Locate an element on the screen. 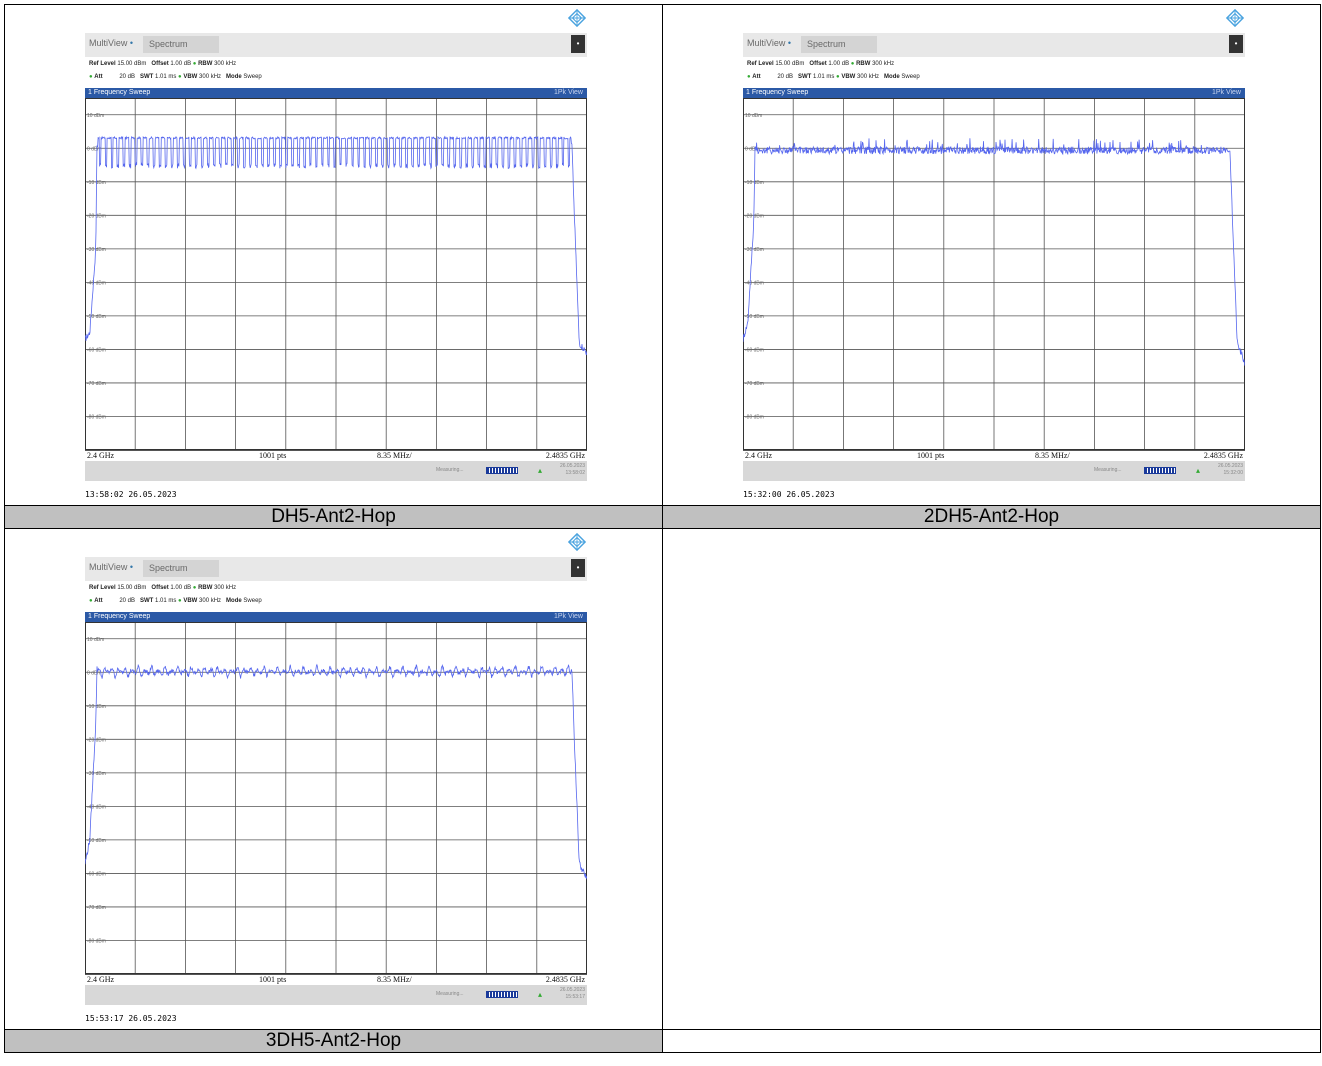 Image resolution: width=1322 pixels, height=1066 pixels. capture-timestamp: 13:58:02 26.05.2023 is located at coordinates (131, 494).